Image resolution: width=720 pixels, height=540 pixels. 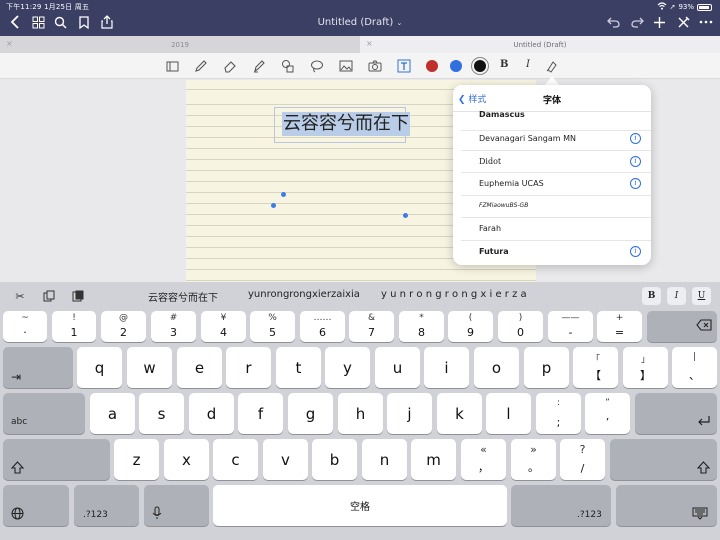 What do you see at coordinates (533, 459) in the screenshot?
I see `key-period: »。` at bounding box center [533, 459].